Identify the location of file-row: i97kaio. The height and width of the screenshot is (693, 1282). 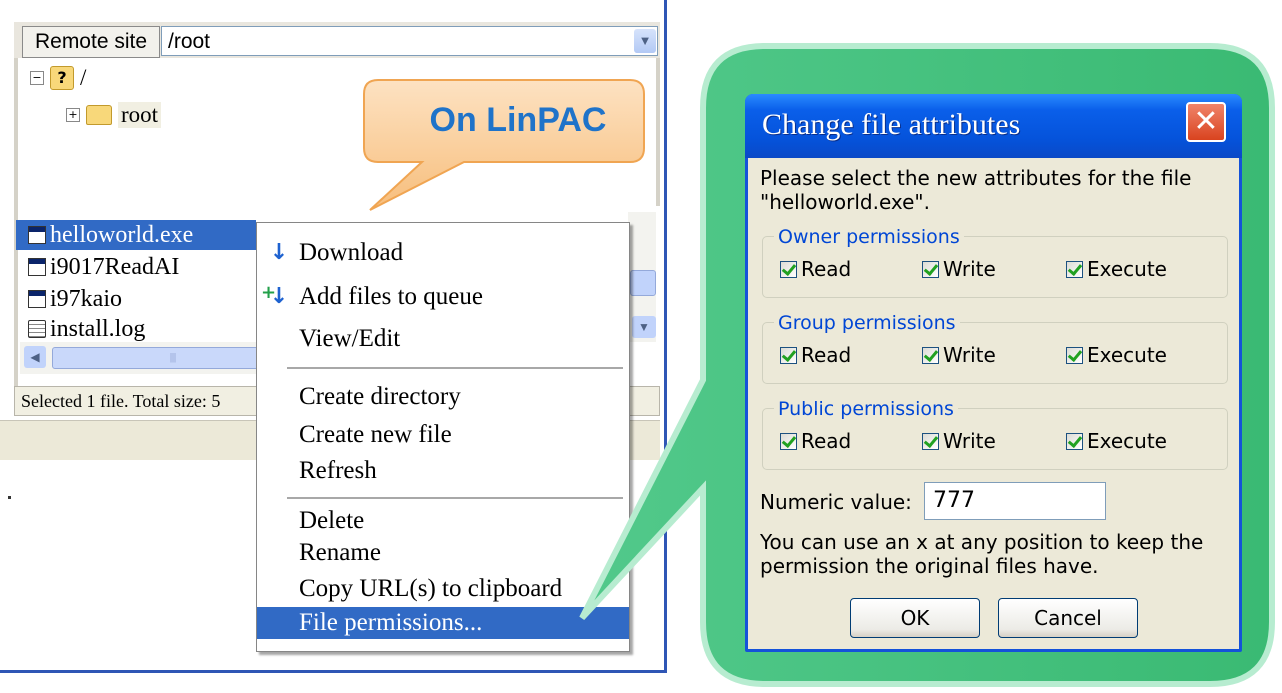
(136, 299).